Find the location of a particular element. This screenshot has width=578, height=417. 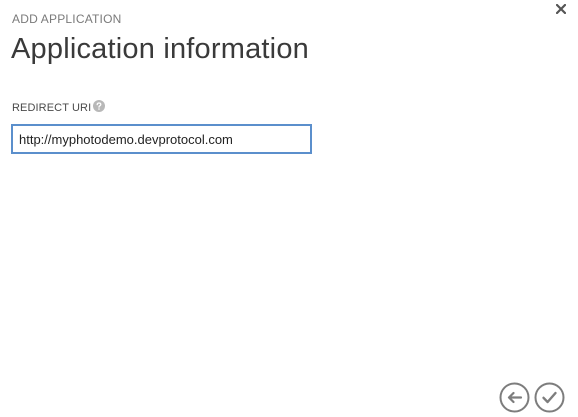

close-icon is located at coordinates (561, 9).